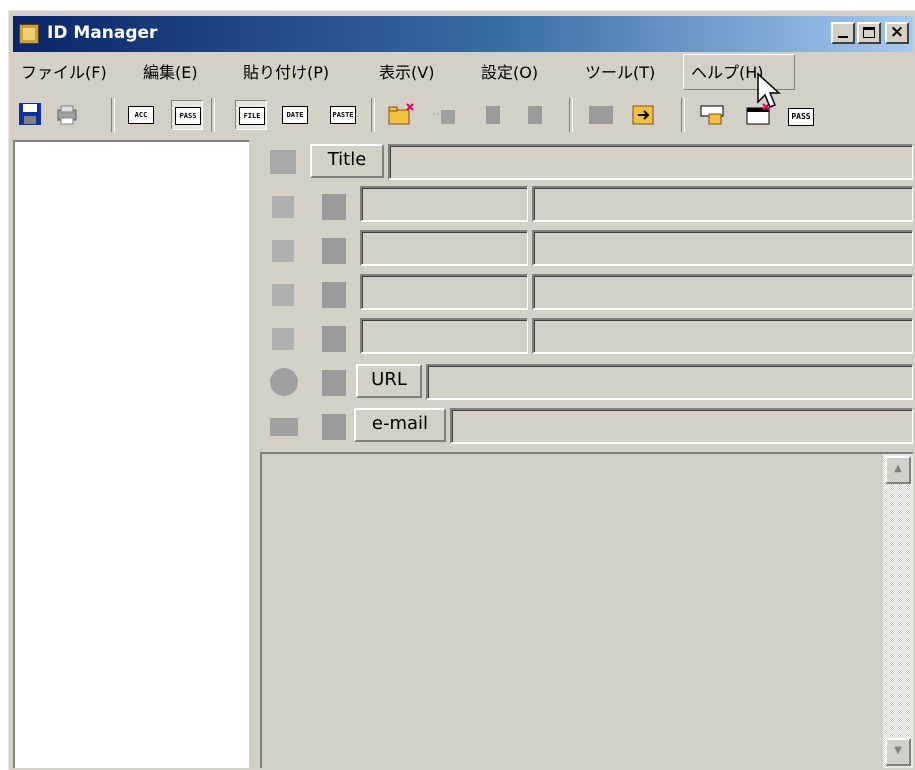  What do you see at coordinates (650, 162) in the screenshot?
I see `title-field` at bounding box center [650, 162].